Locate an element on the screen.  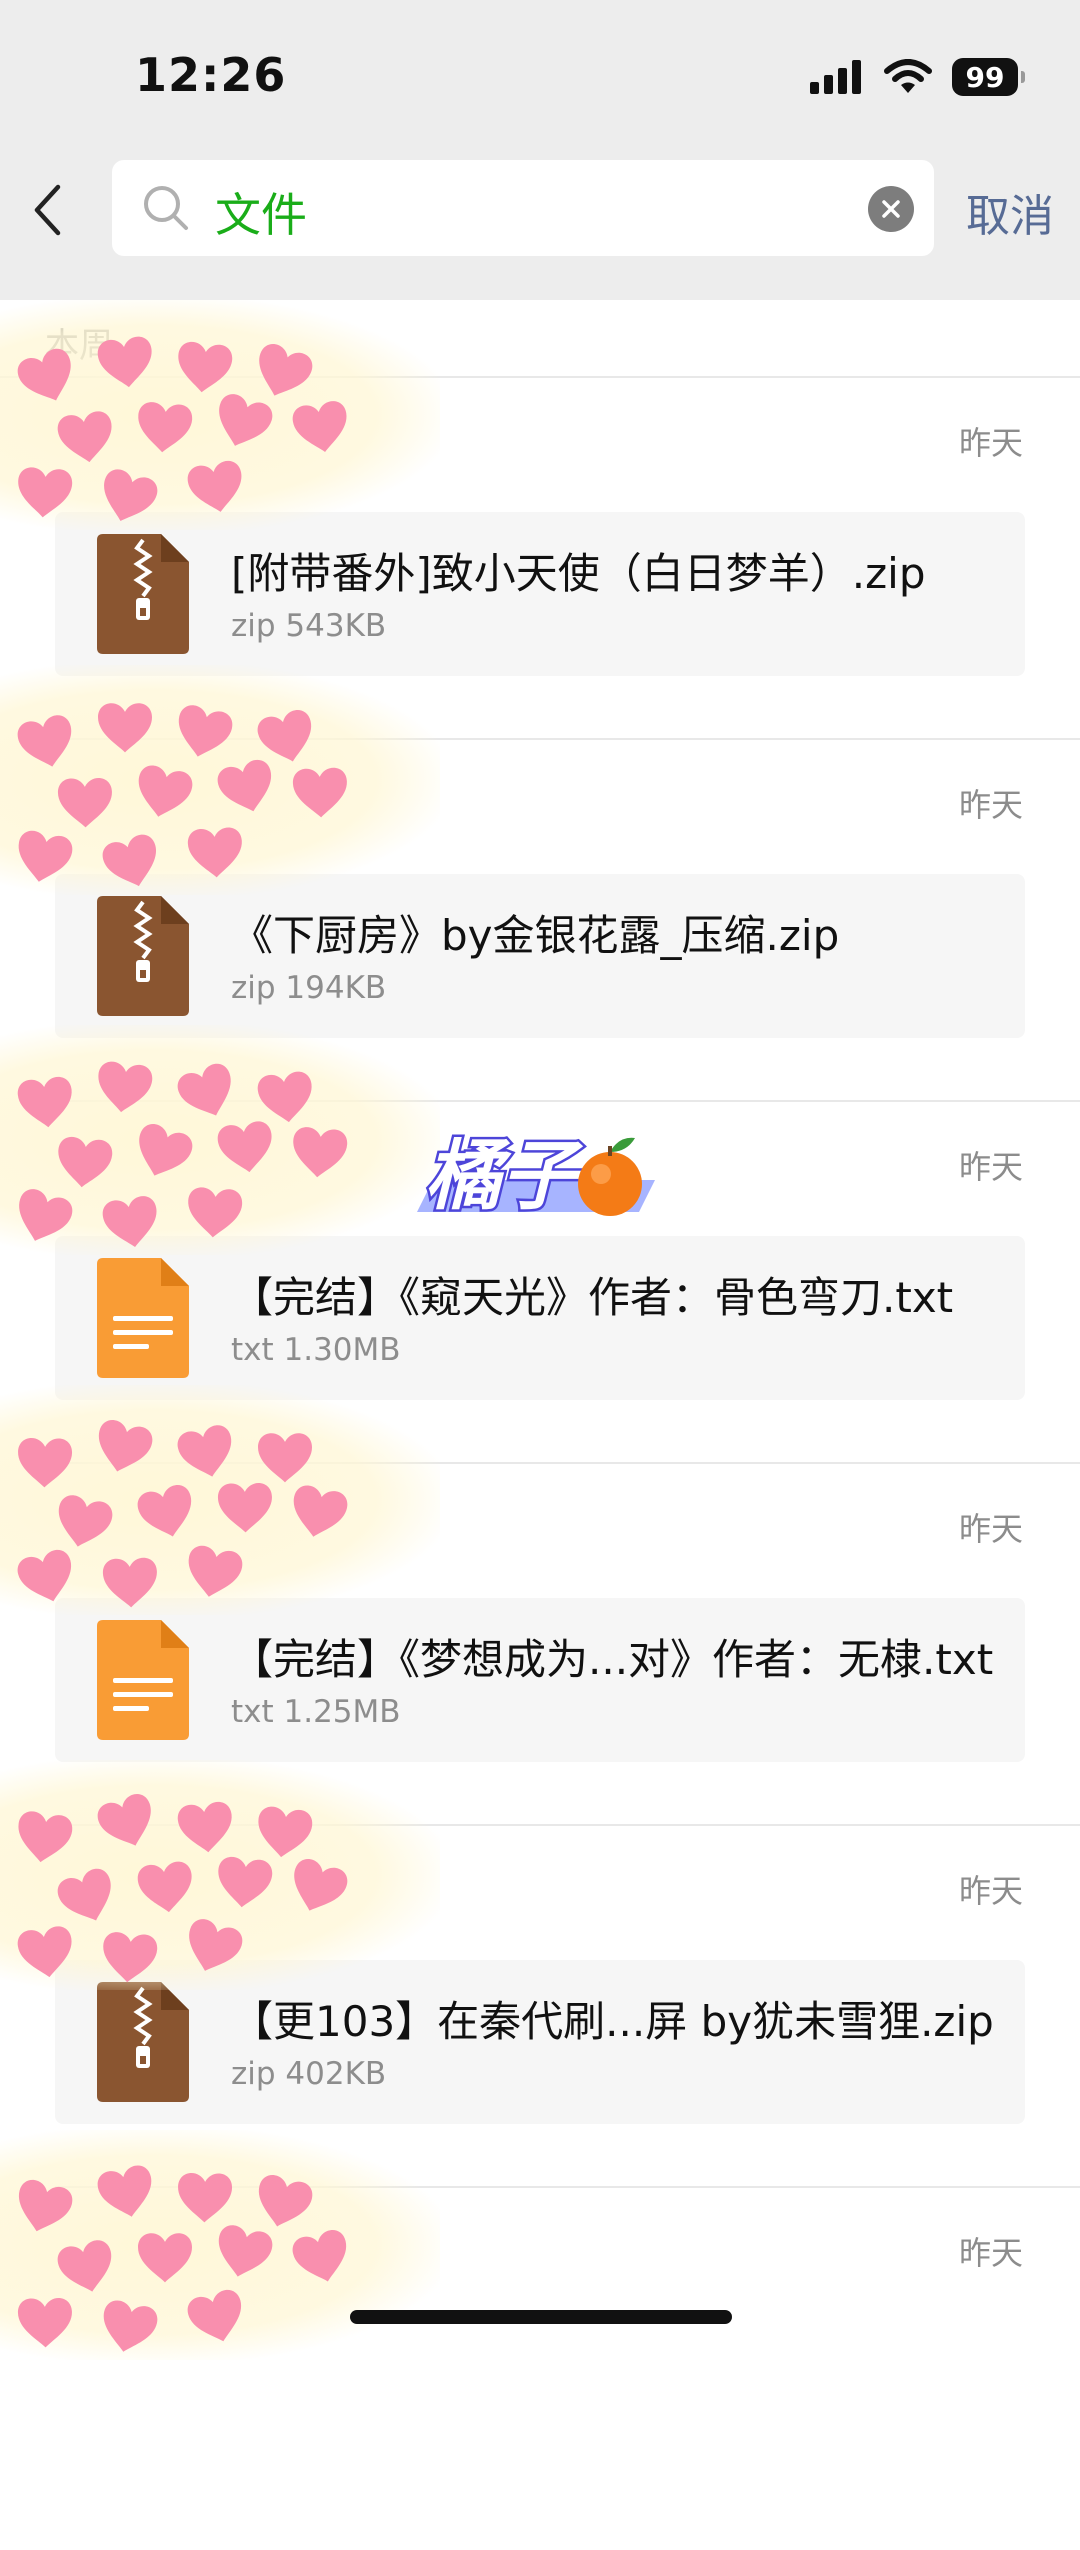
file-name: 【完结】《梦想成为...对》作者：无棣.txt is located at coordinates (612, 1659).